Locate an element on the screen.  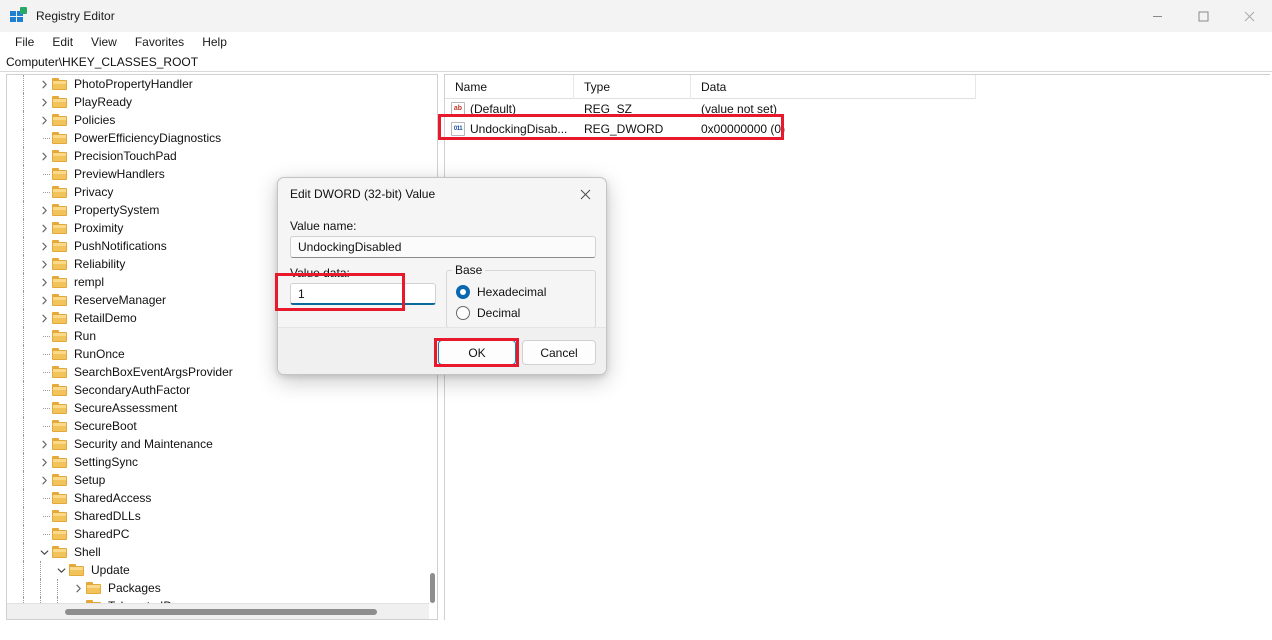
tree-item-label: Privacy is located at coordinates (94, 192).